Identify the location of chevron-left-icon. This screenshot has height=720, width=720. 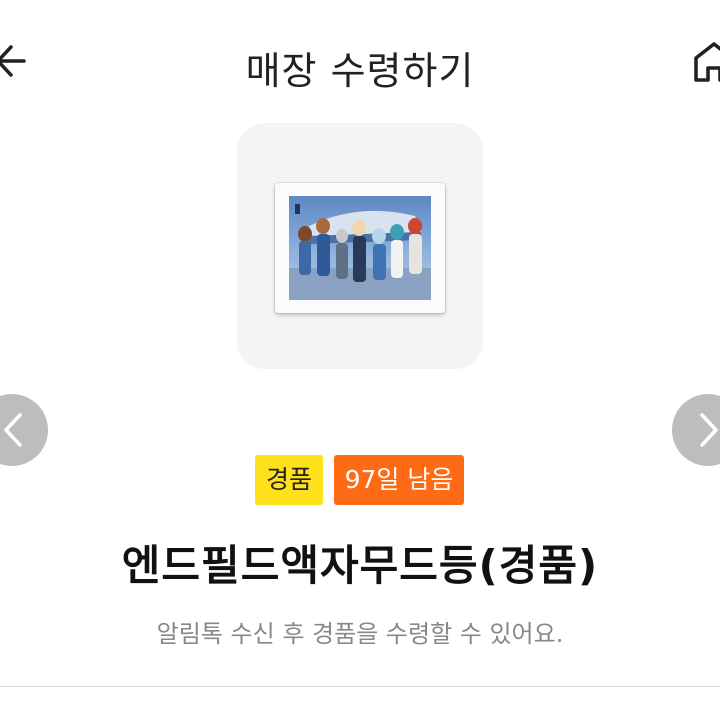
(13, 430).